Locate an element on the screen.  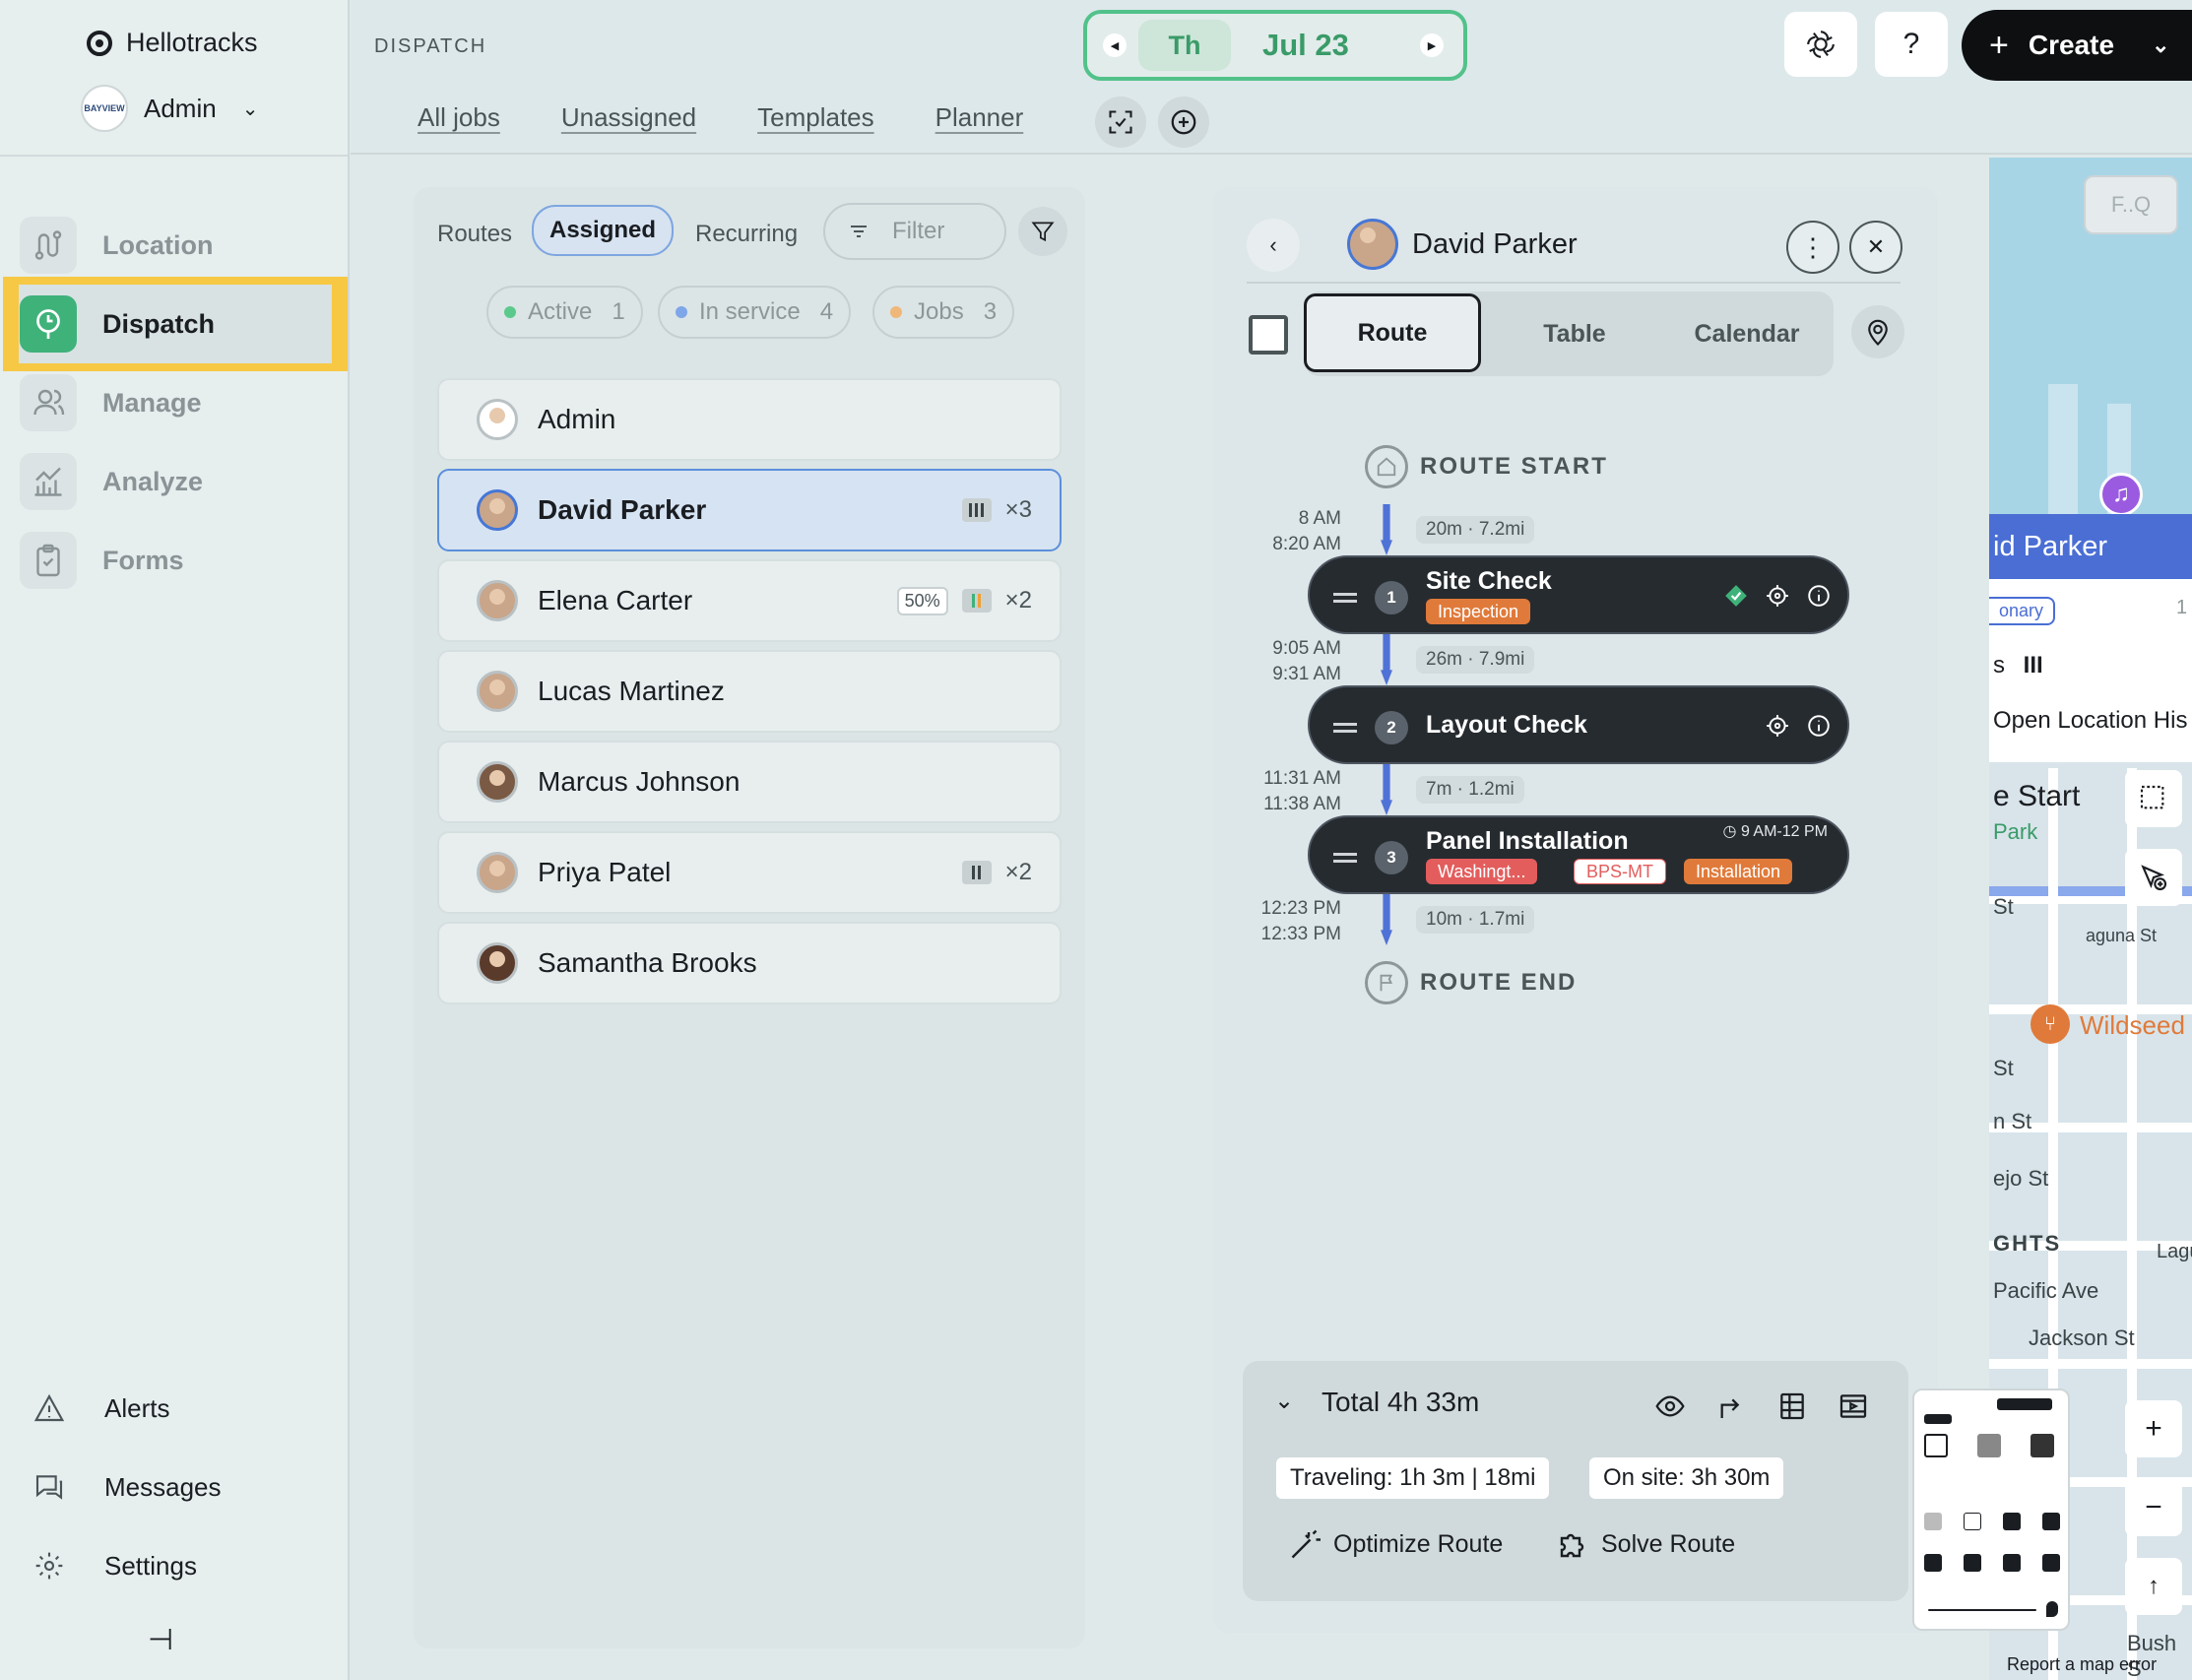
pin-sidebar-icon: ⊣ is located at coordinates (160, 1640).